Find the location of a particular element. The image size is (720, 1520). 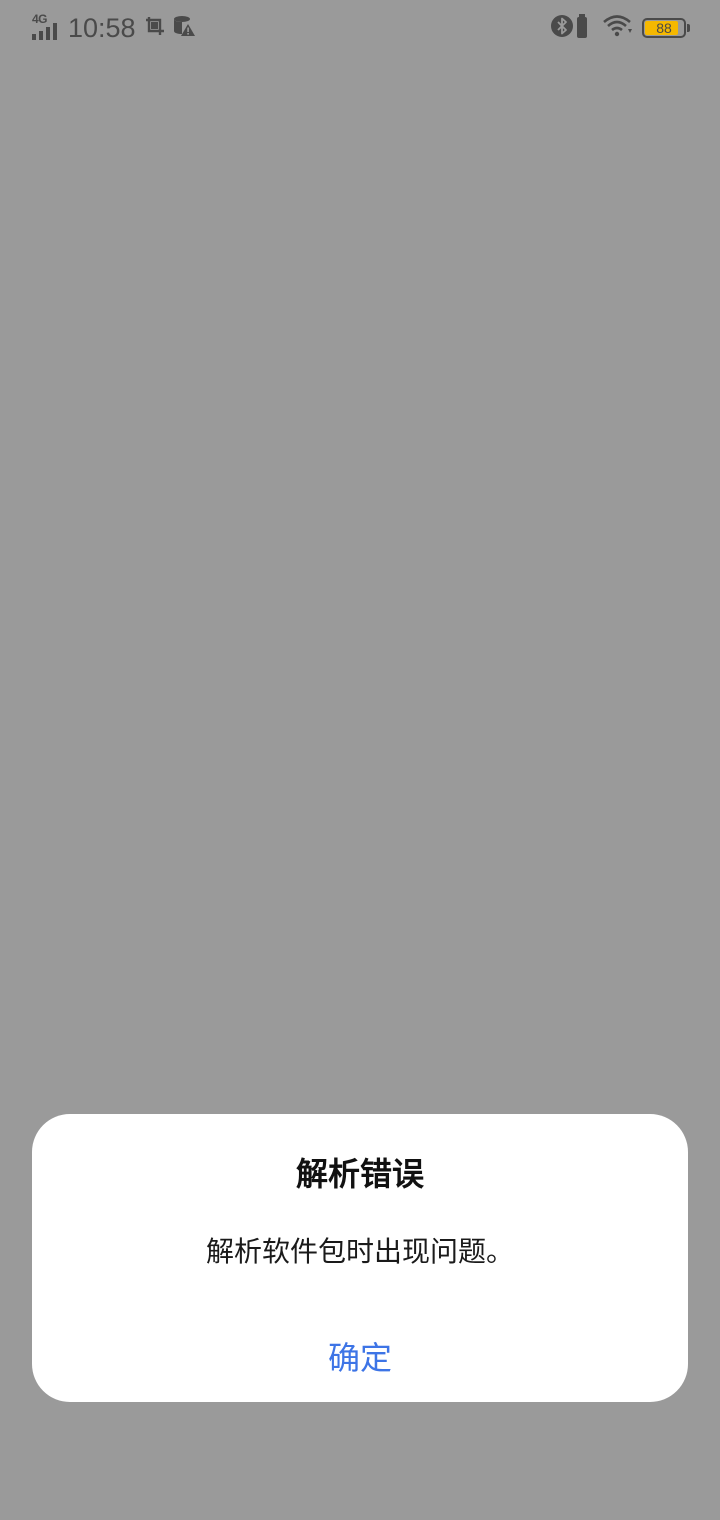

battery-saver-icon is located at coordinates (582, 28).